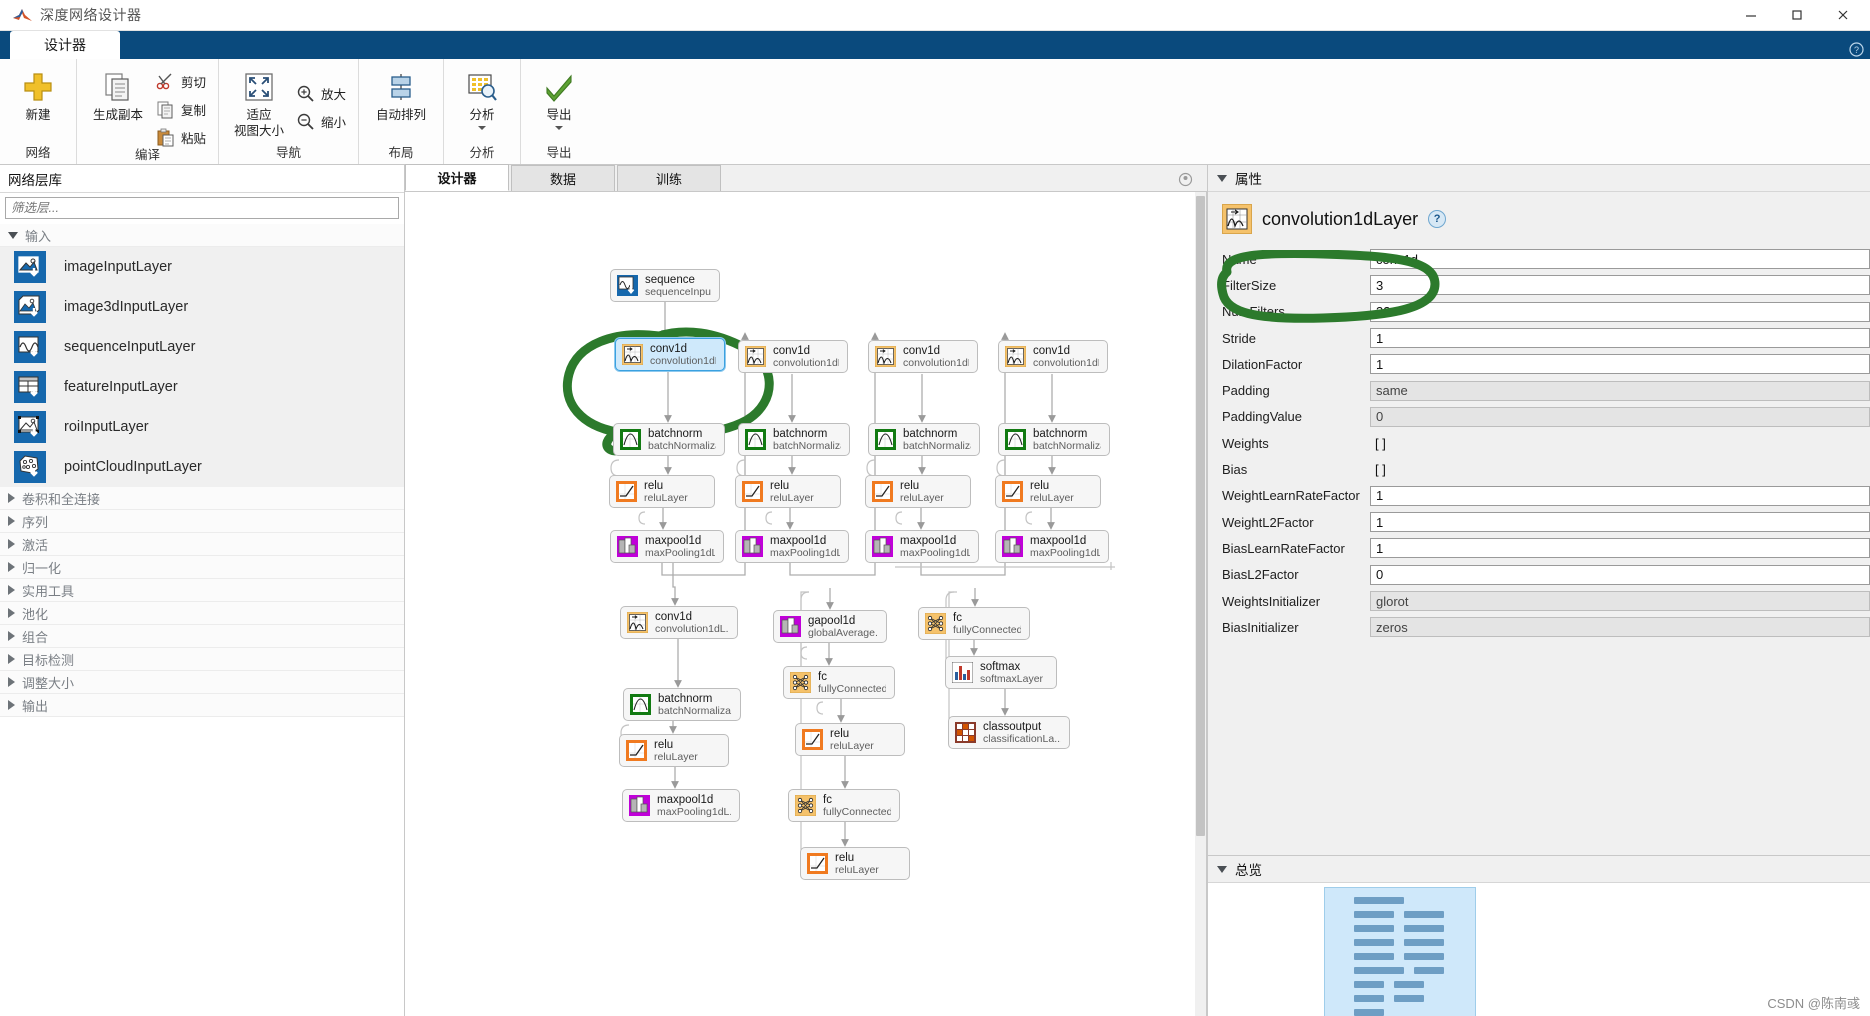  I want to click on library-group-object-detection: 目标检测, so click(202, 659).